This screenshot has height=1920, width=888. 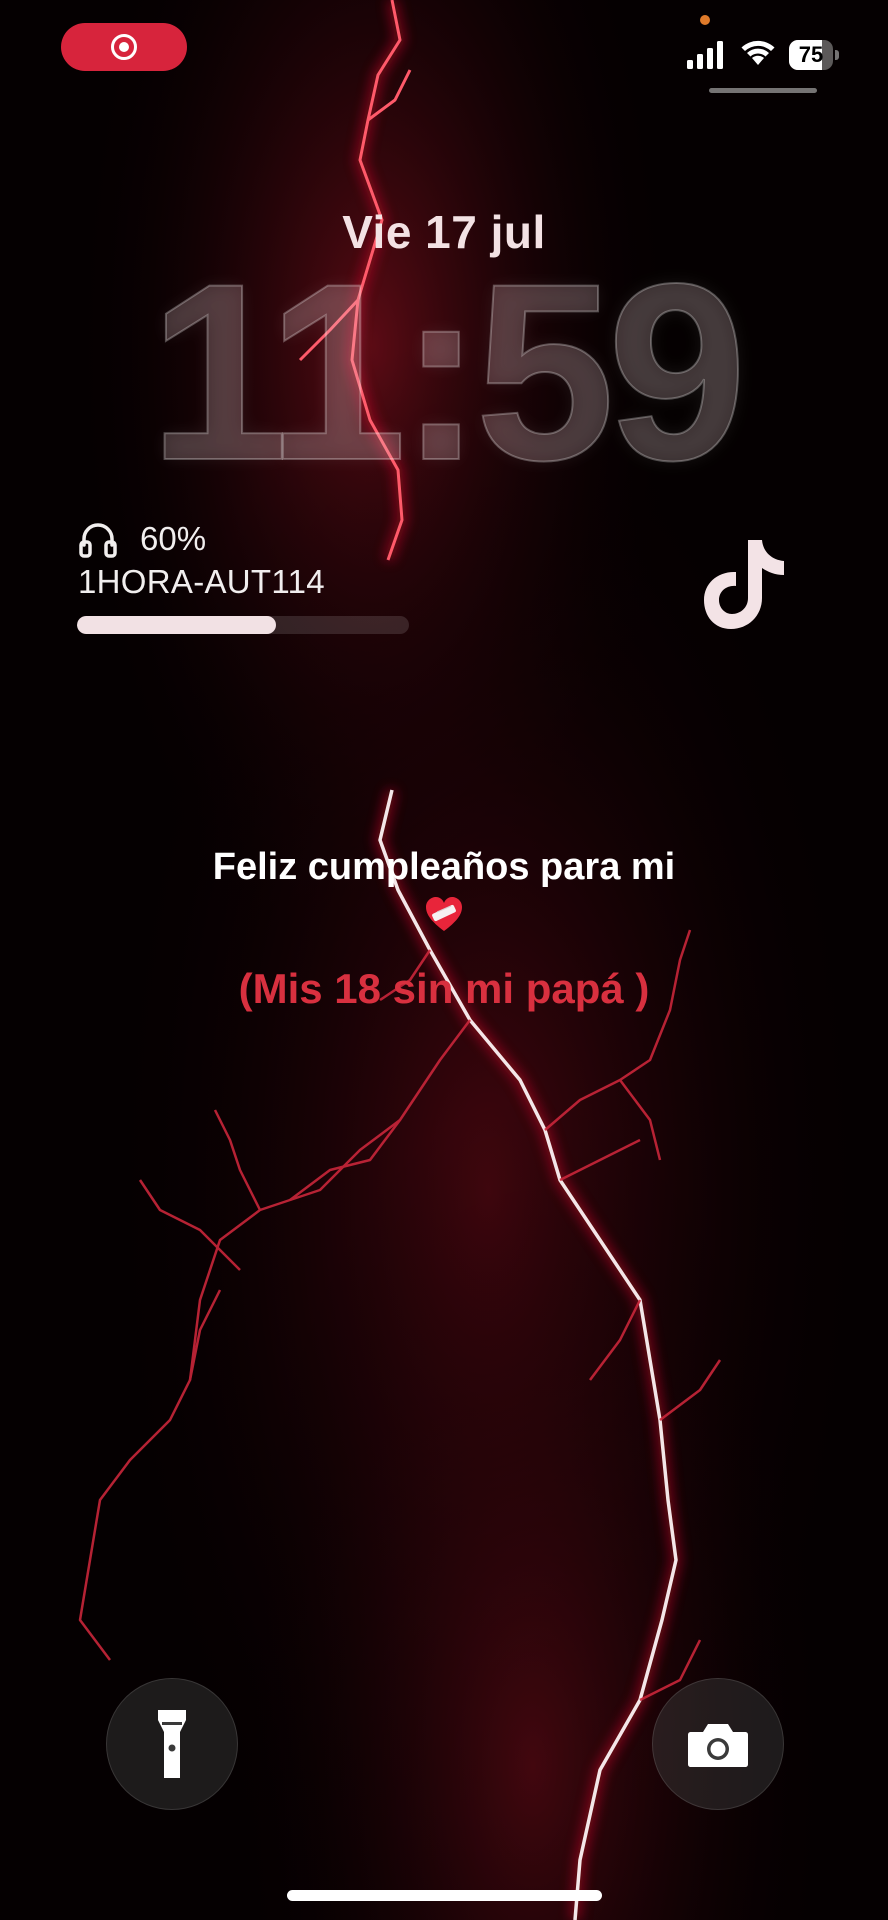 What do you see at coordinates (745, 584) in the screenshot?
I see `tiktok-icon` at bounding box center [745, 584].